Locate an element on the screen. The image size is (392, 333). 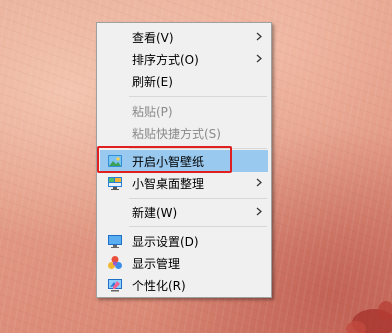
menu-item-label: 粘贴快捷方式(S) is located at coordinates (176, 133).